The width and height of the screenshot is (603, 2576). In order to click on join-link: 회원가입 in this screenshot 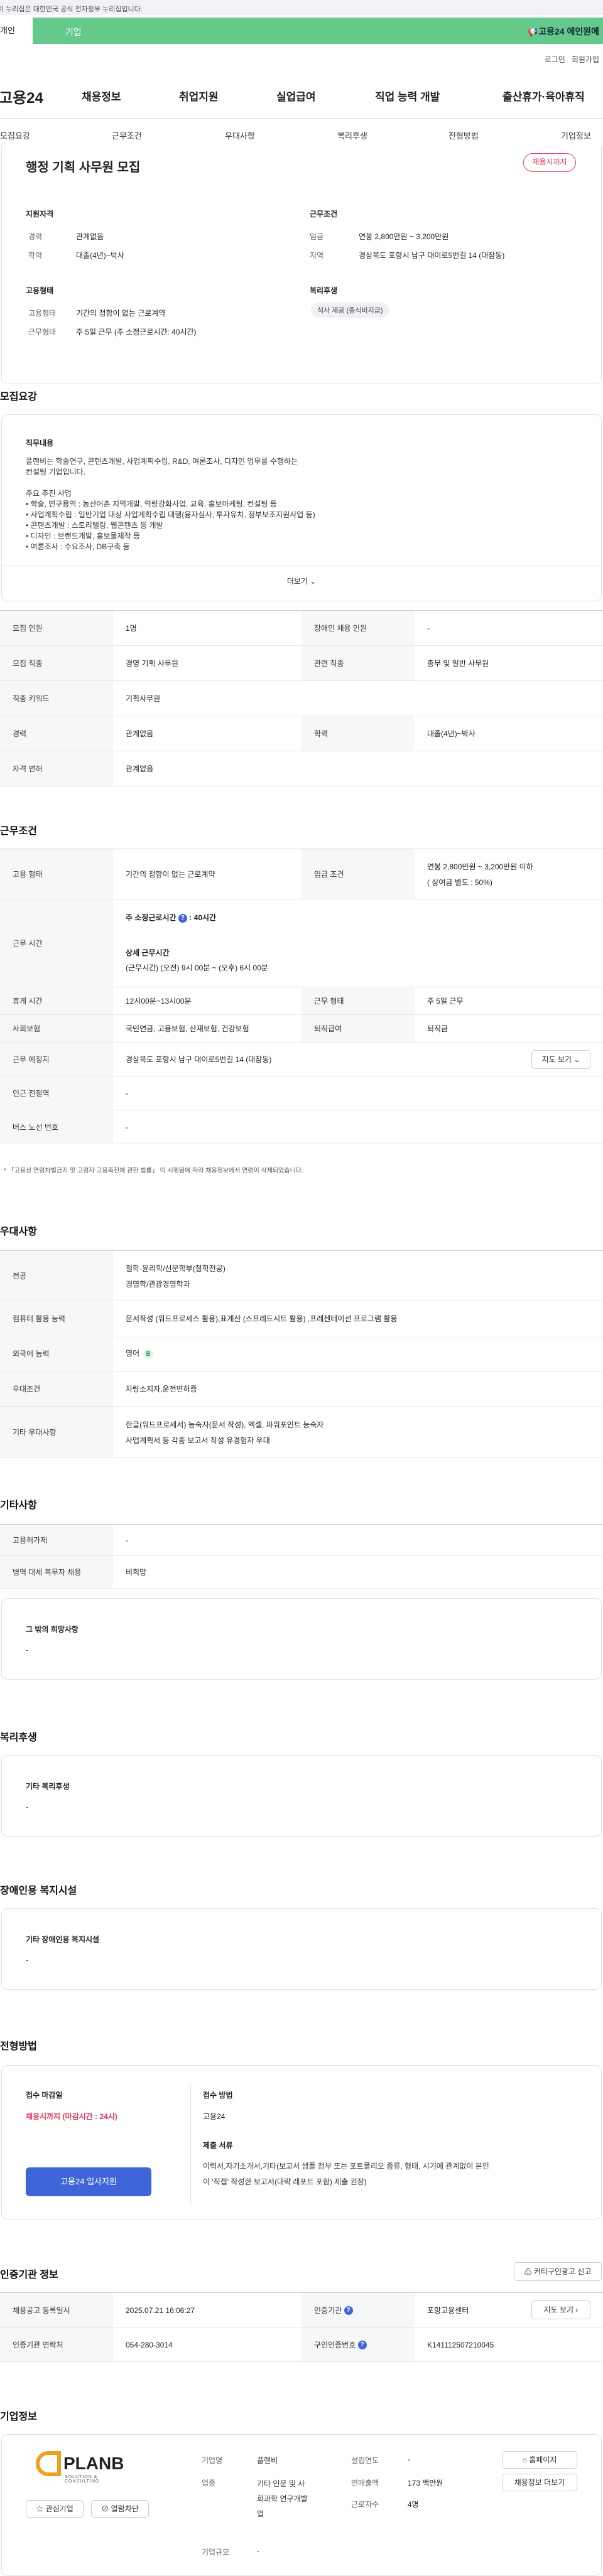, I will do `click(586, 59)`.